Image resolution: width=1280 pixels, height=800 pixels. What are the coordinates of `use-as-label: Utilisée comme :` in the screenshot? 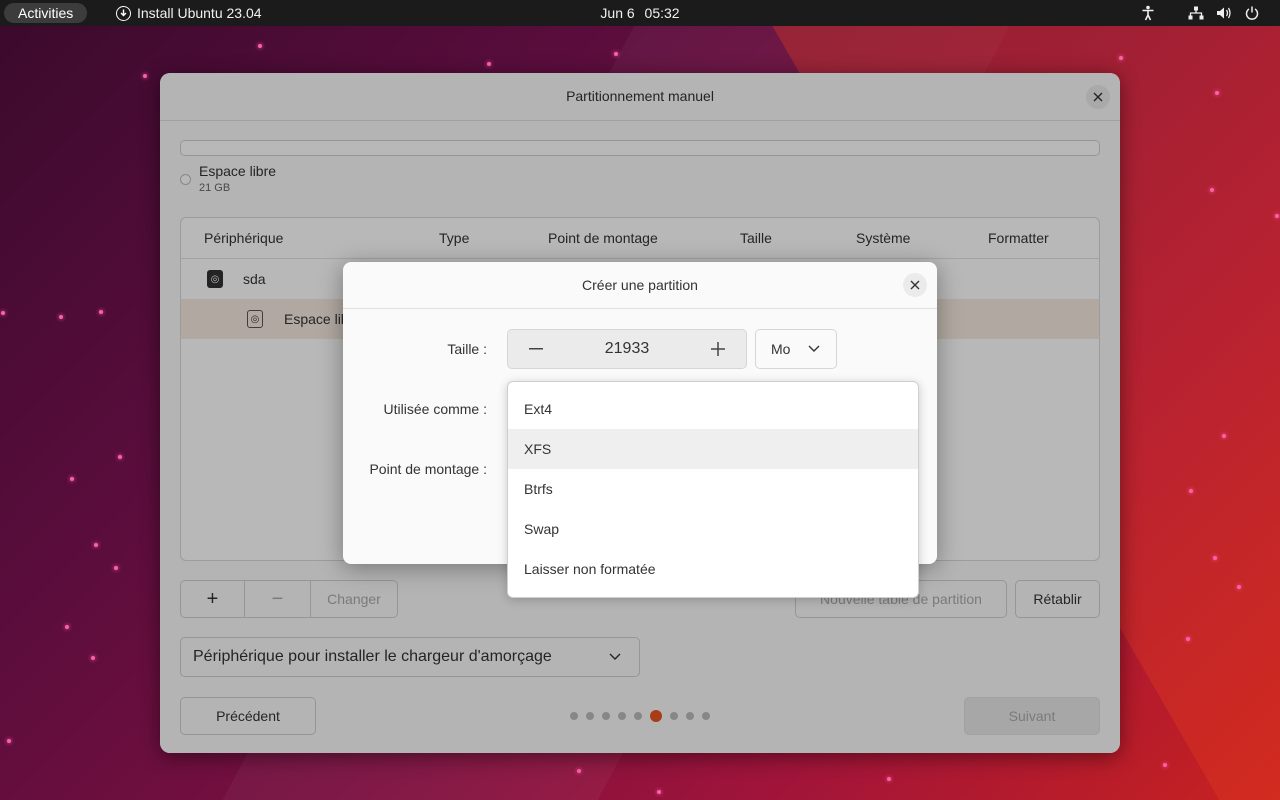 It's located at (435, 409).